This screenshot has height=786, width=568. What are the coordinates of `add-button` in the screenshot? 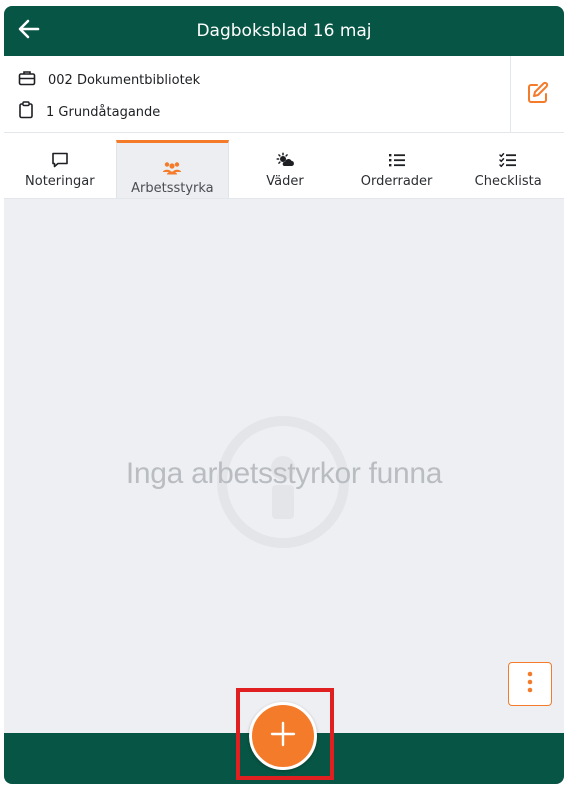 It's located at (283, 736).